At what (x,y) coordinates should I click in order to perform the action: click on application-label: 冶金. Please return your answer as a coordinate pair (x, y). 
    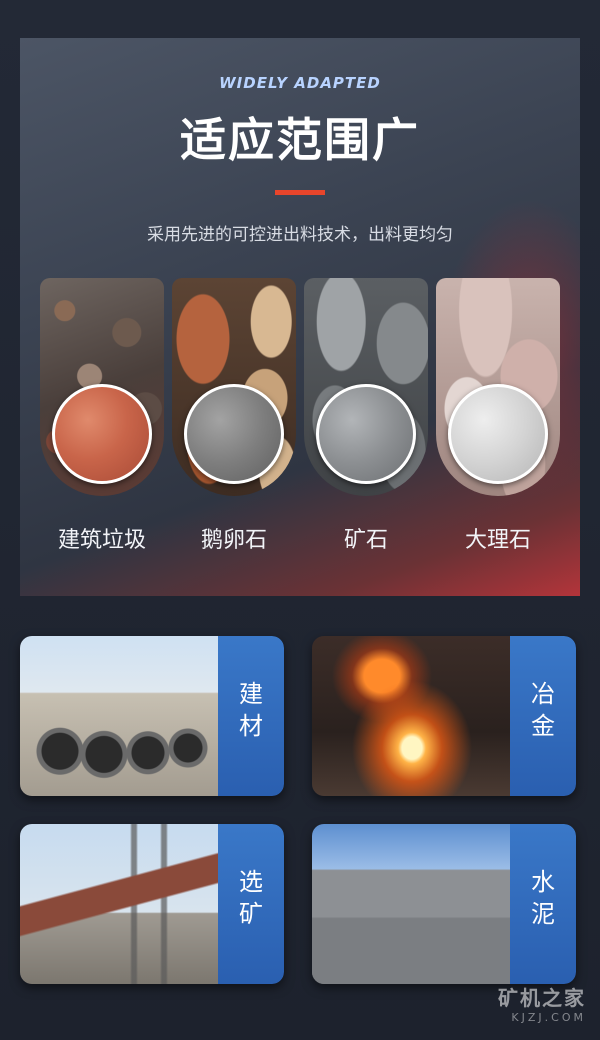
    Looking at the image, I should click on (543, 710).